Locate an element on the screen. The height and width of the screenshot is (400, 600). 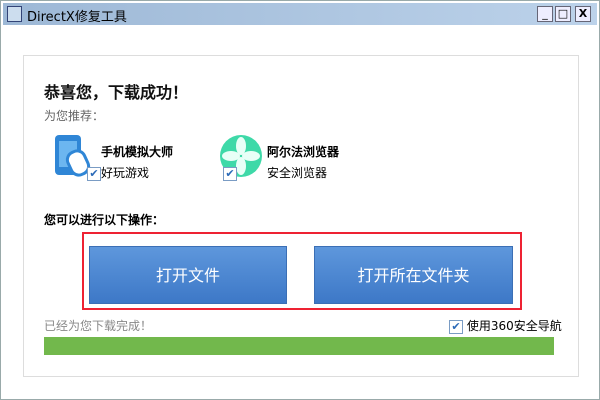
app-desc: 安全浏览器 is located at coordinates (297, 173).